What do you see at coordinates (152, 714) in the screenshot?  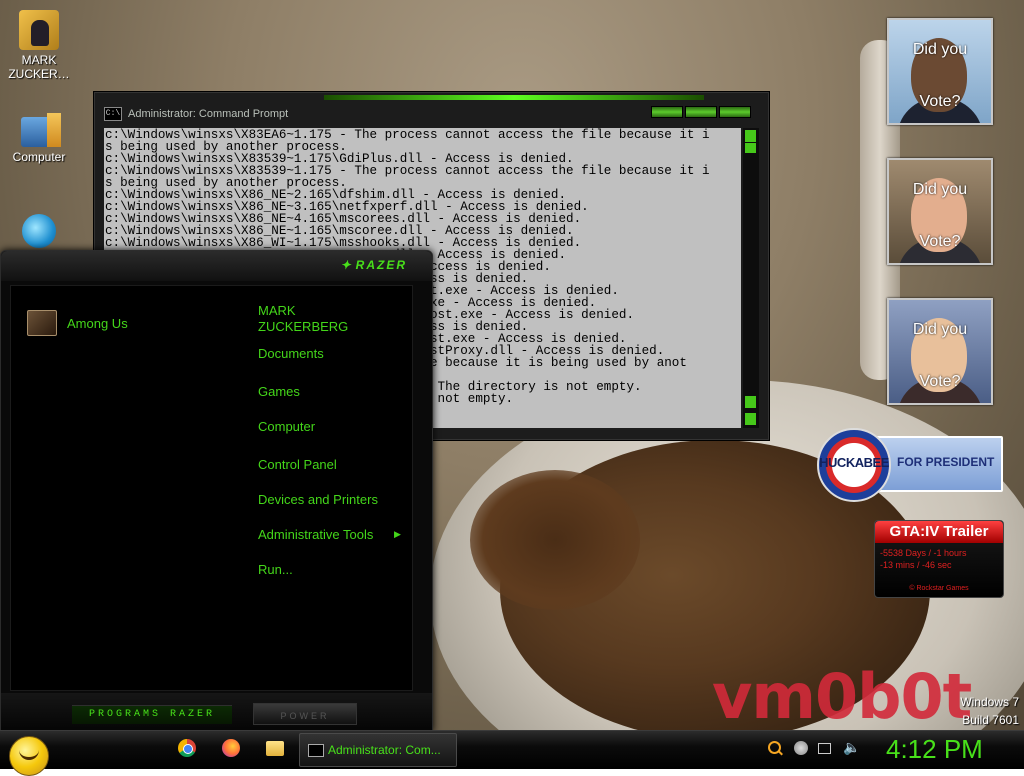 I see `all-programs-button: PROGRAMS RAZER` at bounding box center [152, 714].